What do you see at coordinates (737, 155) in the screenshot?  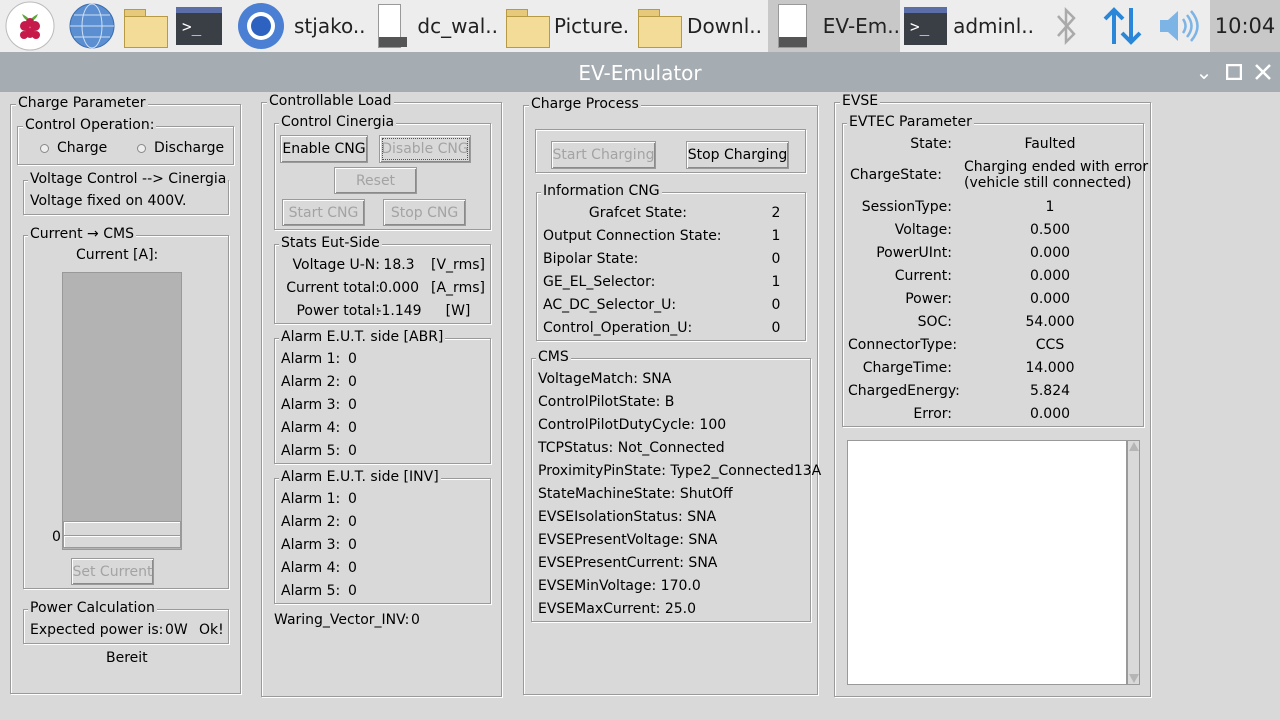 I see `stop-charging-button: Stop Charging` at bounding box center [737, 155].